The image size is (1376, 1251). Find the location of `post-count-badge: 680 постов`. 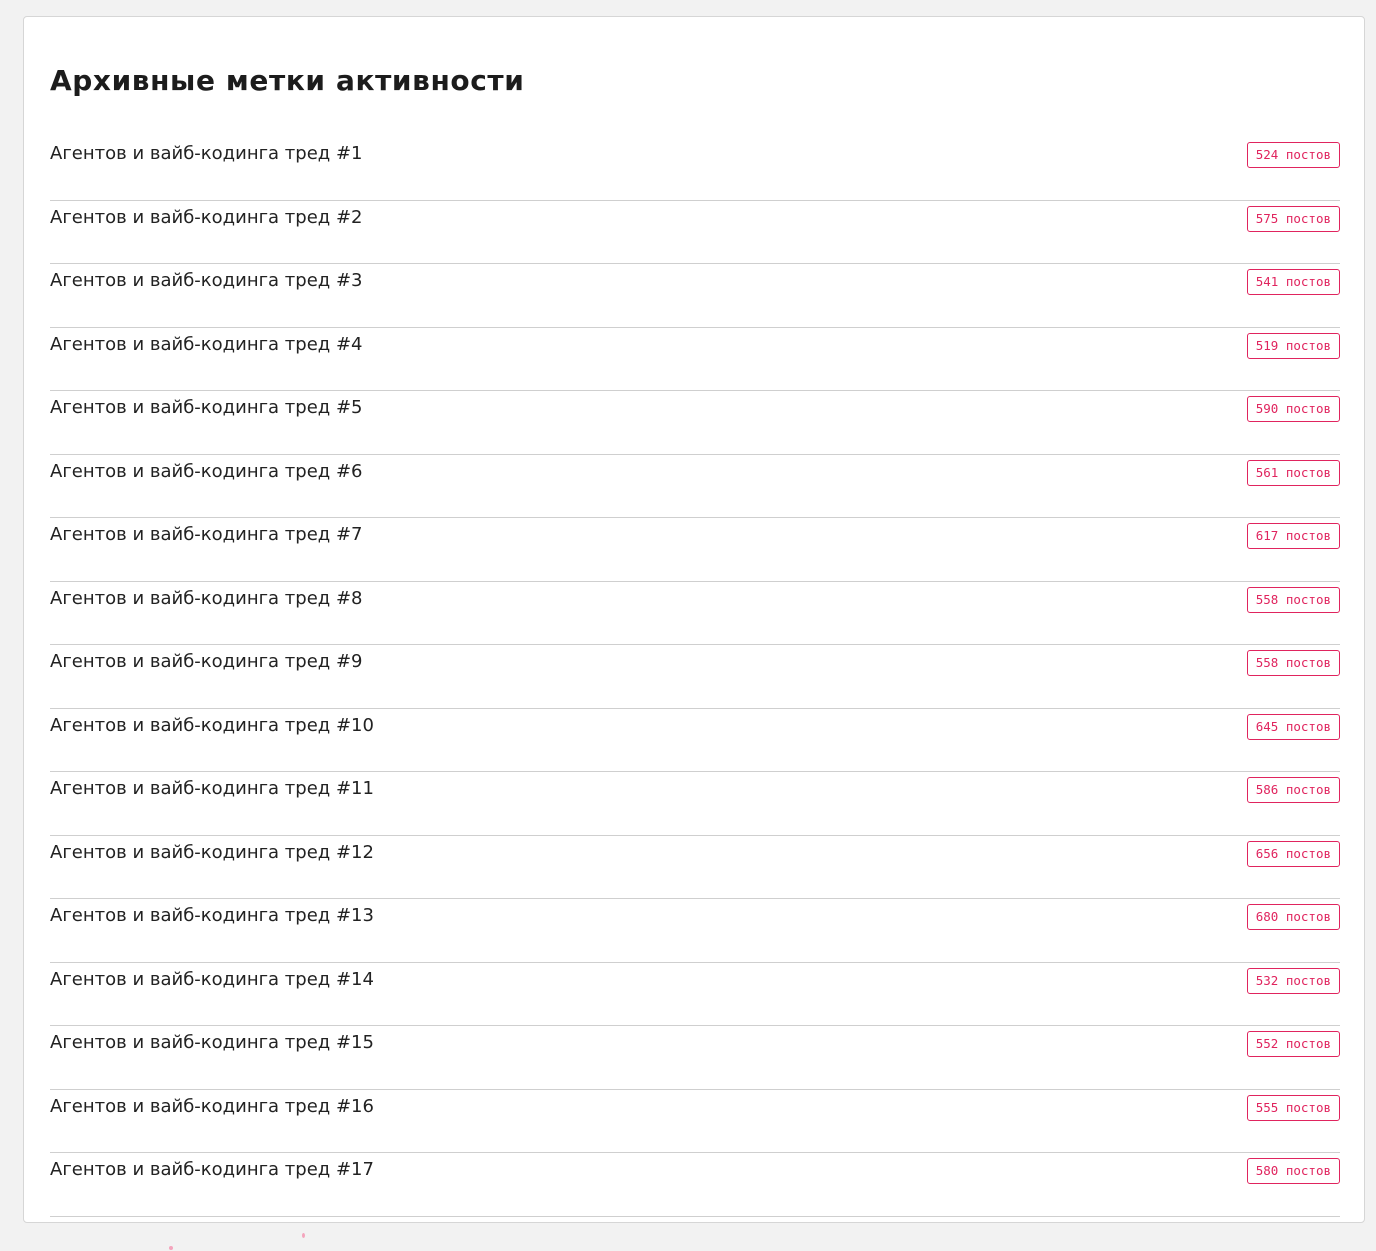

post-count-badge: 680 постов is located at coordinates (1293, 917).